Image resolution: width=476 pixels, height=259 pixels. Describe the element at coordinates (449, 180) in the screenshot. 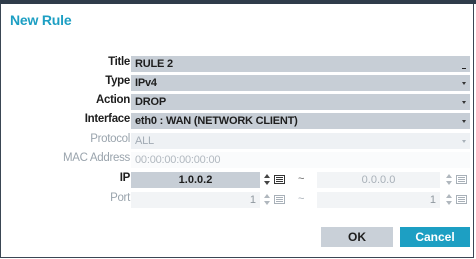

I see `ip-end-stepper` at that location.